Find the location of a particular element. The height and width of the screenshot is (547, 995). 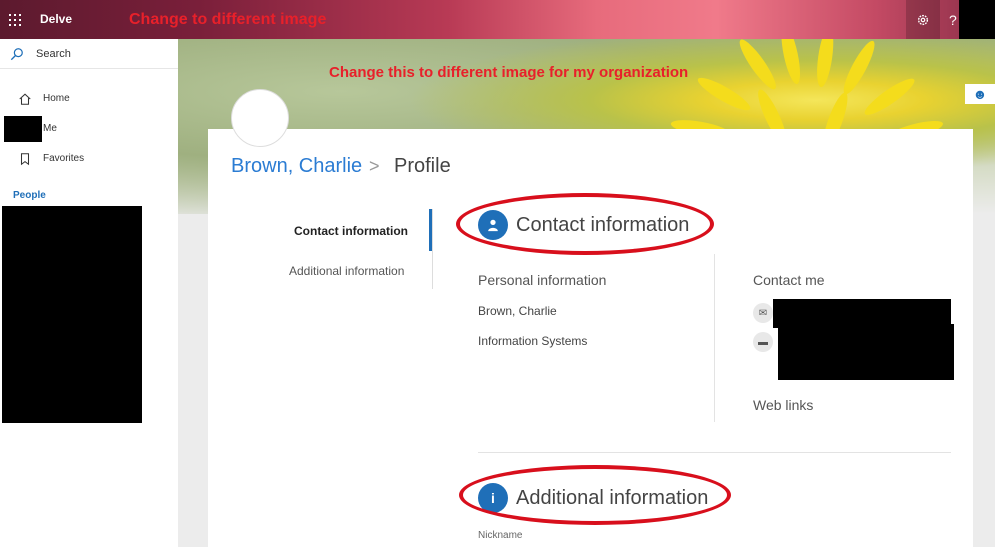

sidebar-item-home: Home is located at coordinates (89, 99).